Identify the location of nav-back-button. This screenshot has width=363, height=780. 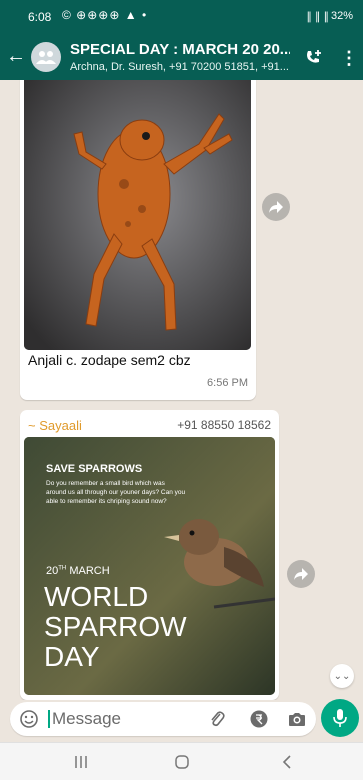
(287, 762).